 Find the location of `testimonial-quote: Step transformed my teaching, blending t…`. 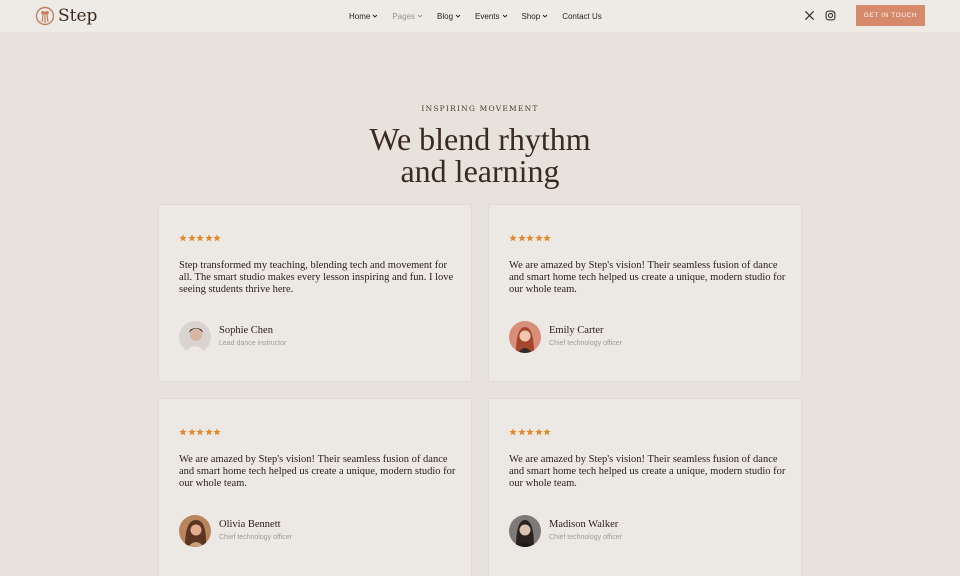

testimonial-quote: Step transformed my teaching, blending t… is located at coordinates (316, 277).